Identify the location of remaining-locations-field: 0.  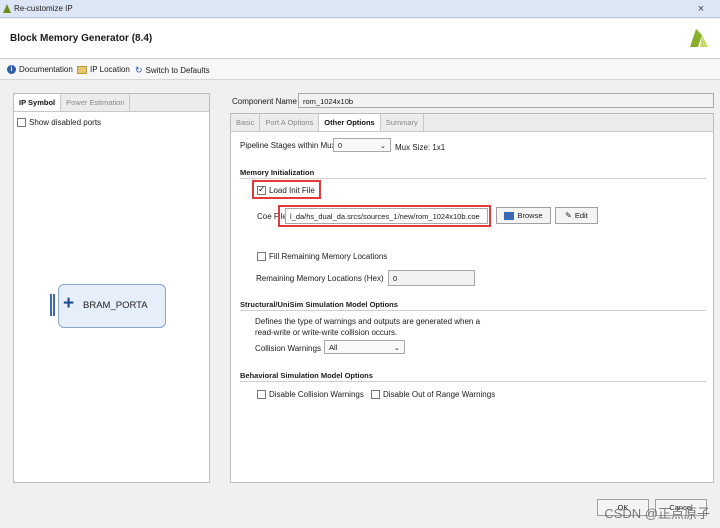
(431, 278).